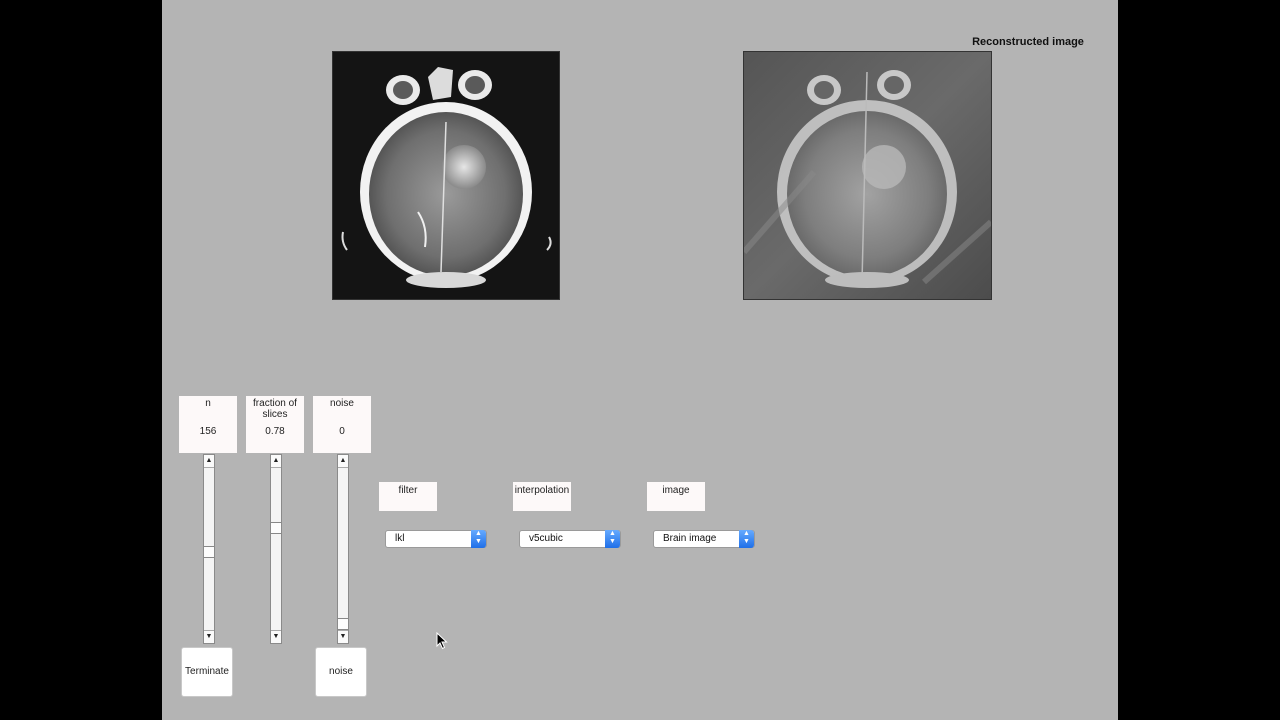 This screenshot has width=1280, height=720. I want to click on terminate-button: Terminate, so click(207, 672).